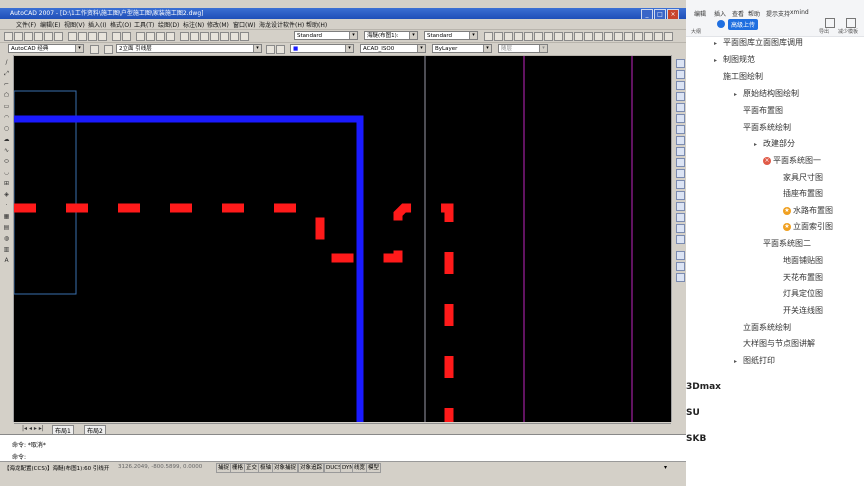 The width and height of the screenshot is (864, 486). What do you see at coordinates (374, 468) in the screenshot?
I see `model-toggle: 模型` at bounding box center [374, 468].